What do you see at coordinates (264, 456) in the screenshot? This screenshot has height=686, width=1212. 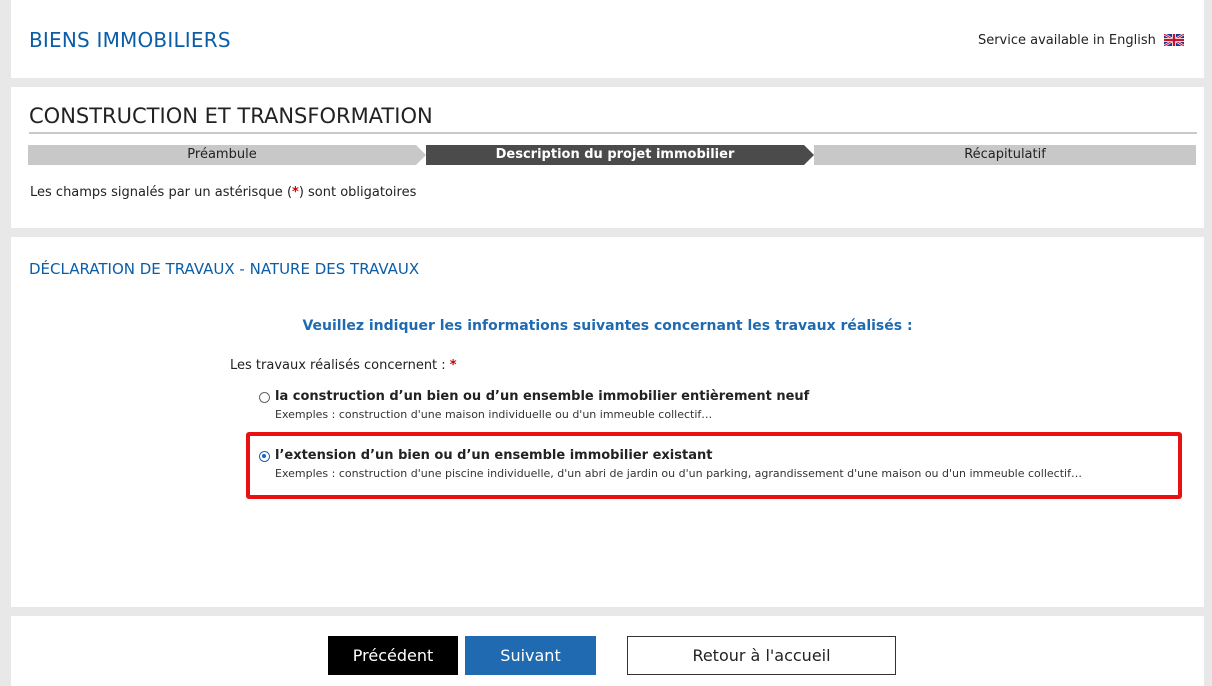 I see `radio-extension` at bounding box center [264, 456].